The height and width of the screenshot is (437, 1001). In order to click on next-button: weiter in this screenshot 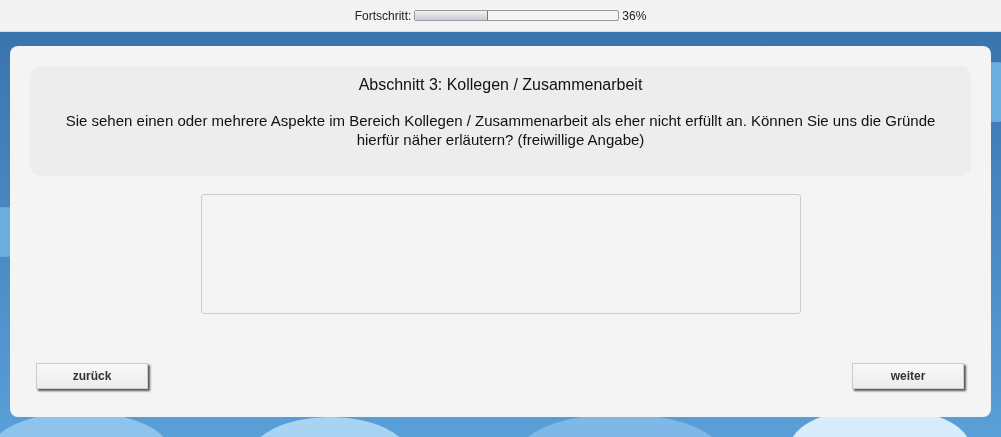, I will do `click(908, 376)`.